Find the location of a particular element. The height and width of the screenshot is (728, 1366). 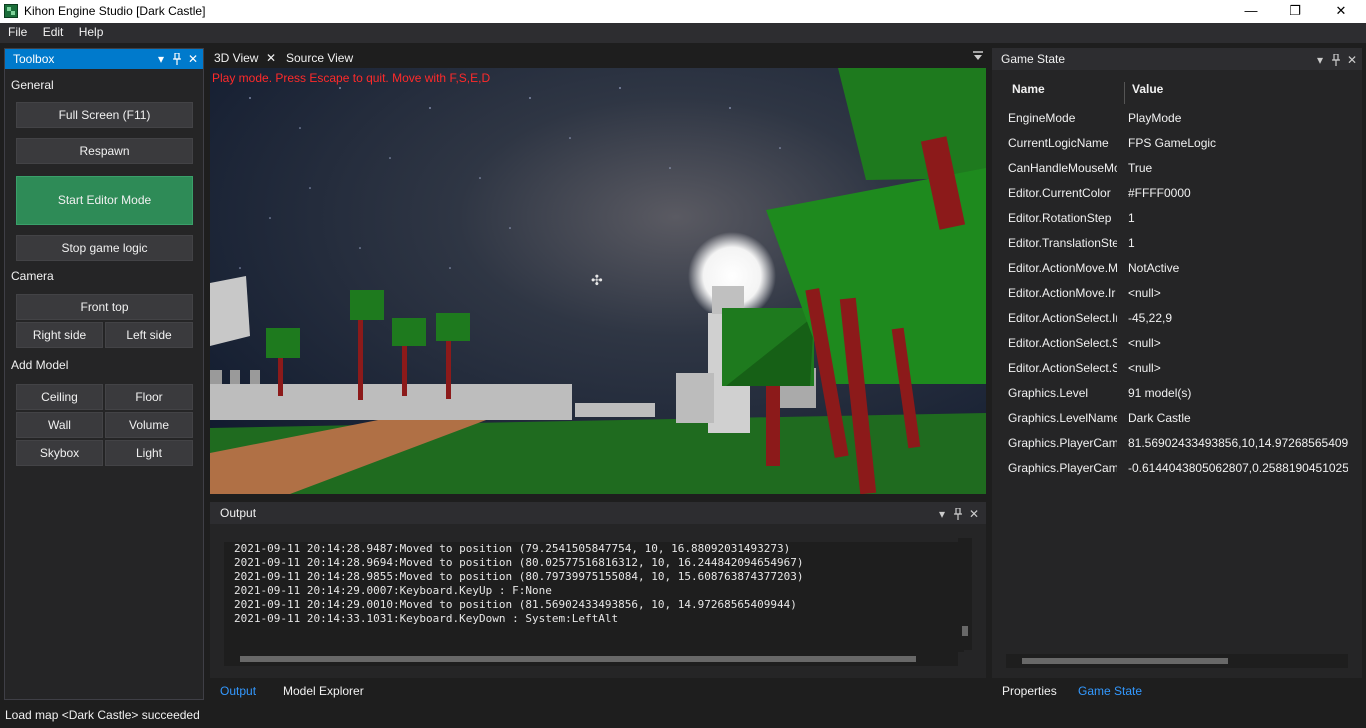

table-row: Editor.RotationStep 1 is located at coordinates (1172, 218).